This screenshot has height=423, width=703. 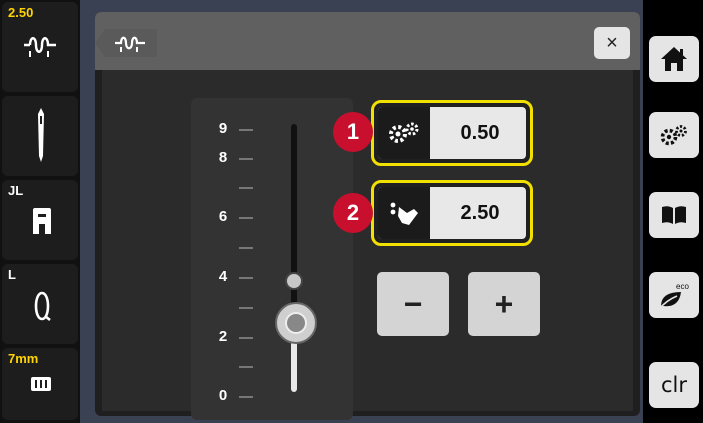 I want to click on dialog-header-tag, so click(x=126, y=43).